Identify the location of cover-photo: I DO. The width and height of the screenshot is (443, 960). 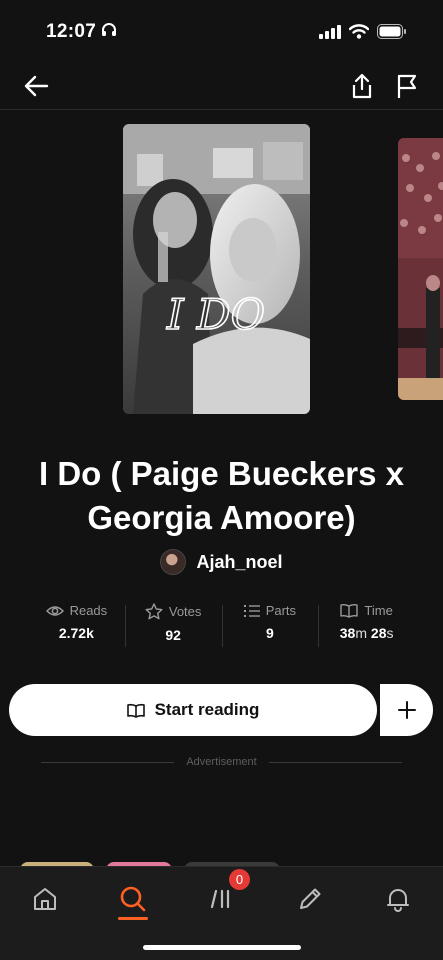
(216, 269).